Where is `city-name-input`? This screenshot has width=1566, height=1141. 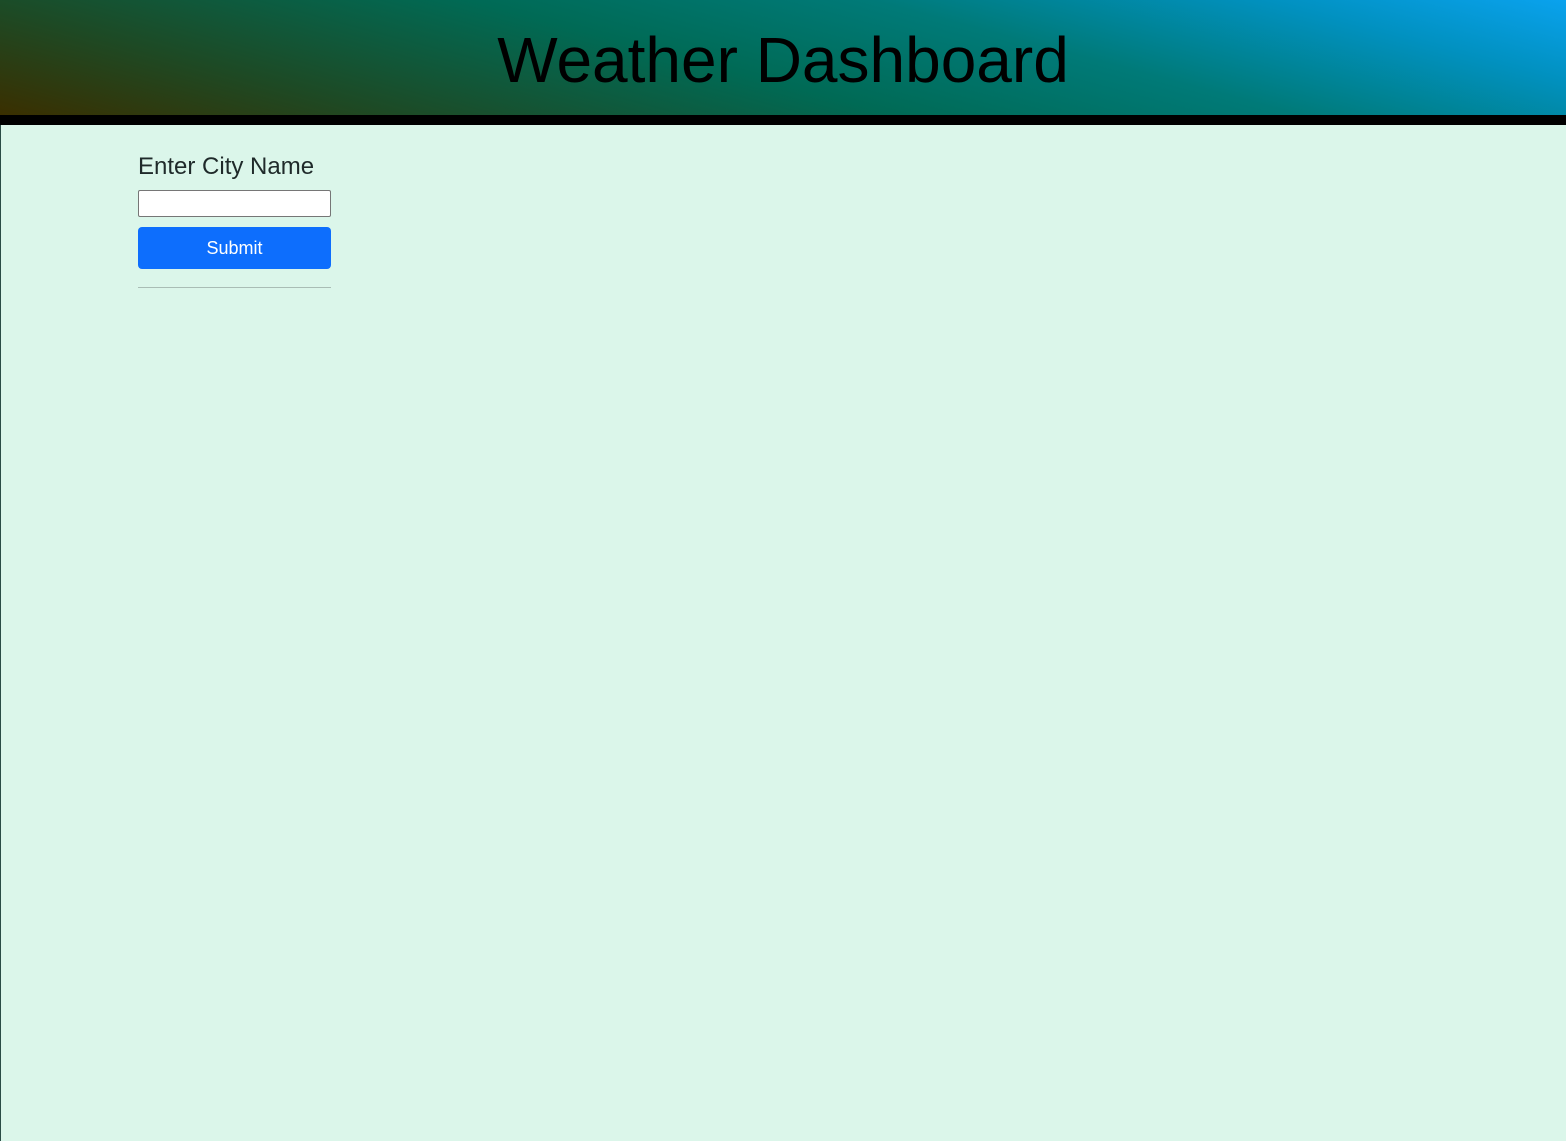 city-name-input is located at coordinates (234, 203).